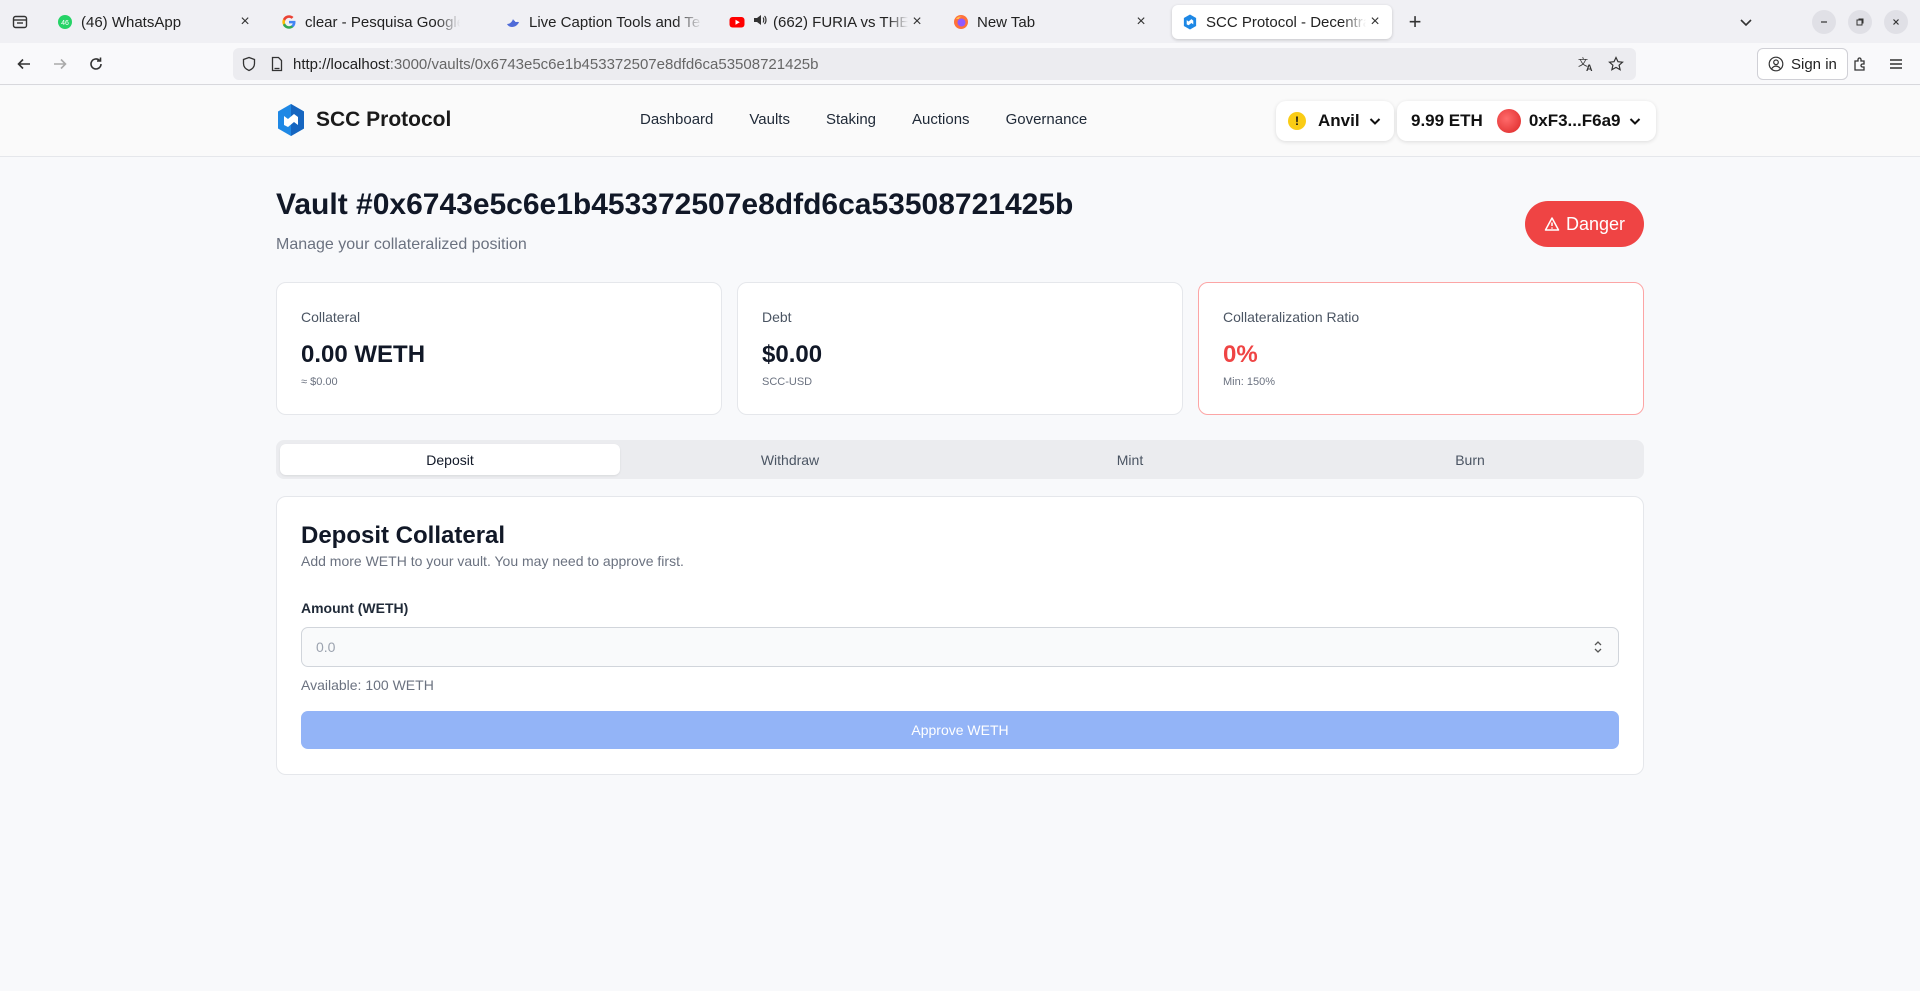 Image resolution: width=1920 pixels, height=991 pixels. What do you see at coordinates (1589, 68) in the screenshot?
I see `svg-text: A` at bounding box center [1589, 68].